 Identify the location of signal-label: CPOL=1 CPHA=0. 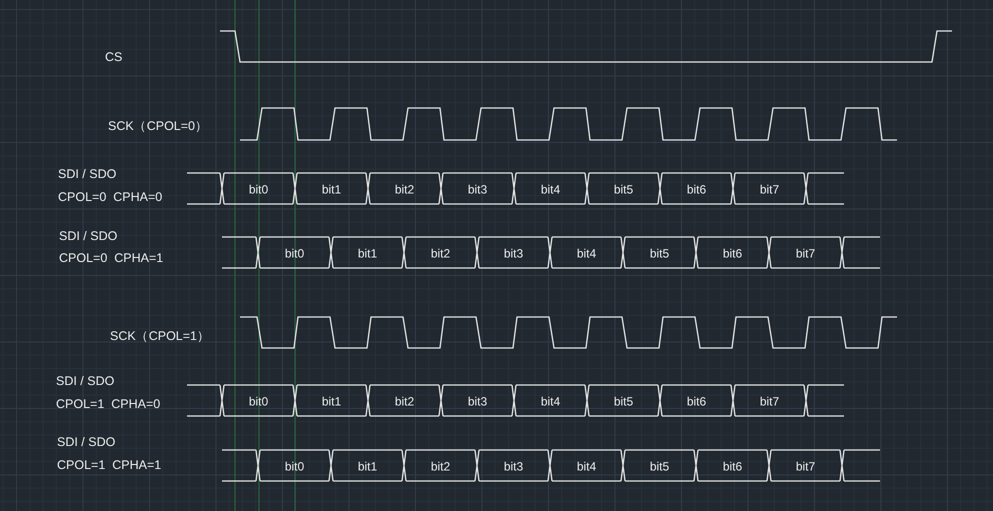
(108, 404).